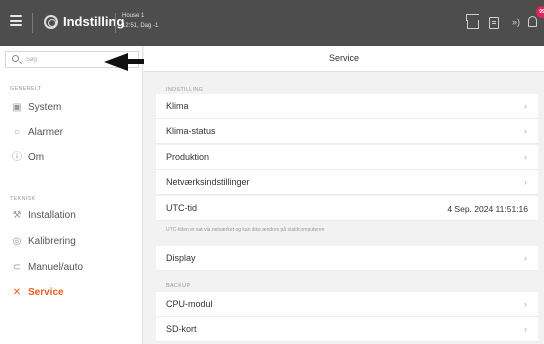  Describe the element at coordinates (46, 132) in the screenshot. I see `sidebar-item-label: Alarmer` at that location.